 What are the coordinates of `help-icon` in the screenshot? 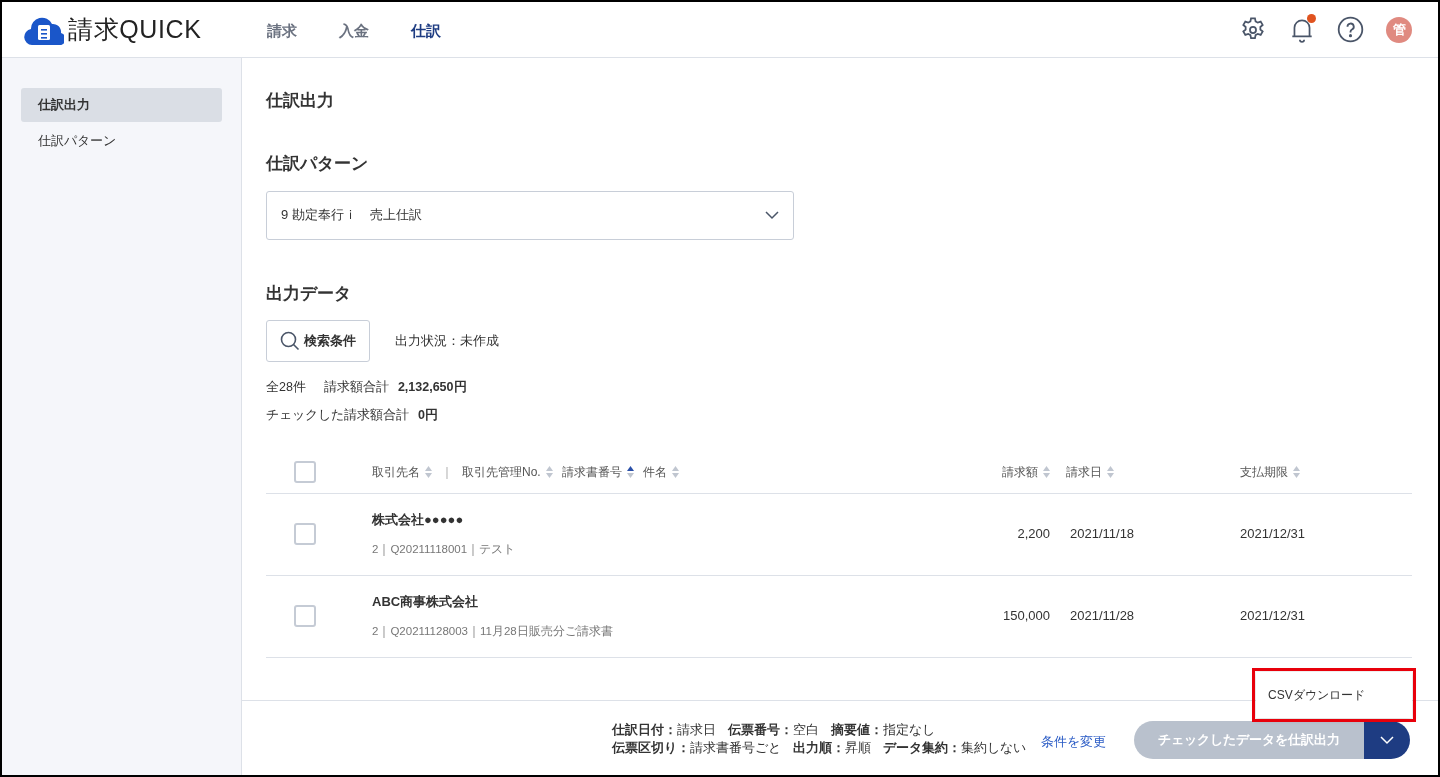 It's located at (1350, 29).